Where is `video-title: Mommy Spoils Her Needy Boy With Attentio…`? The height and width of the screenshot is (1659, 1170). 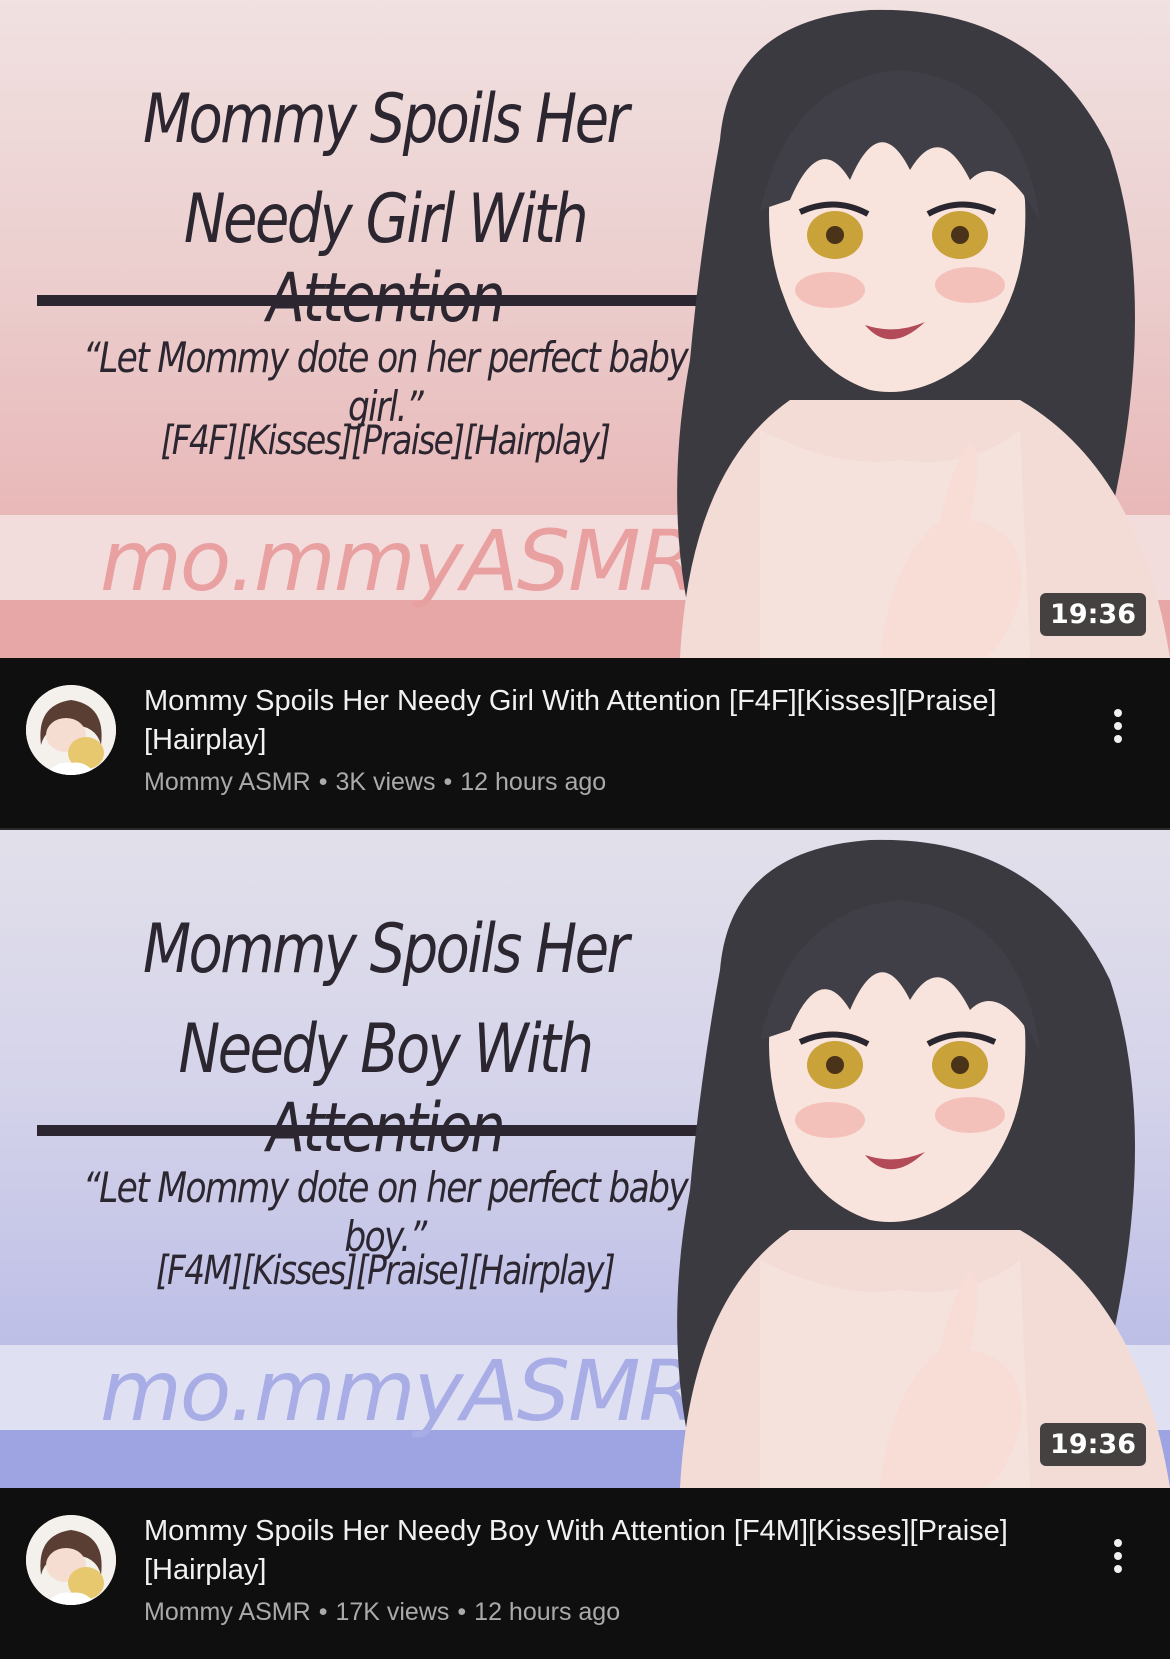
video-title: Mommy Spoils Her Needy Boy With Attentio… is located at coordinates (614, 1551).